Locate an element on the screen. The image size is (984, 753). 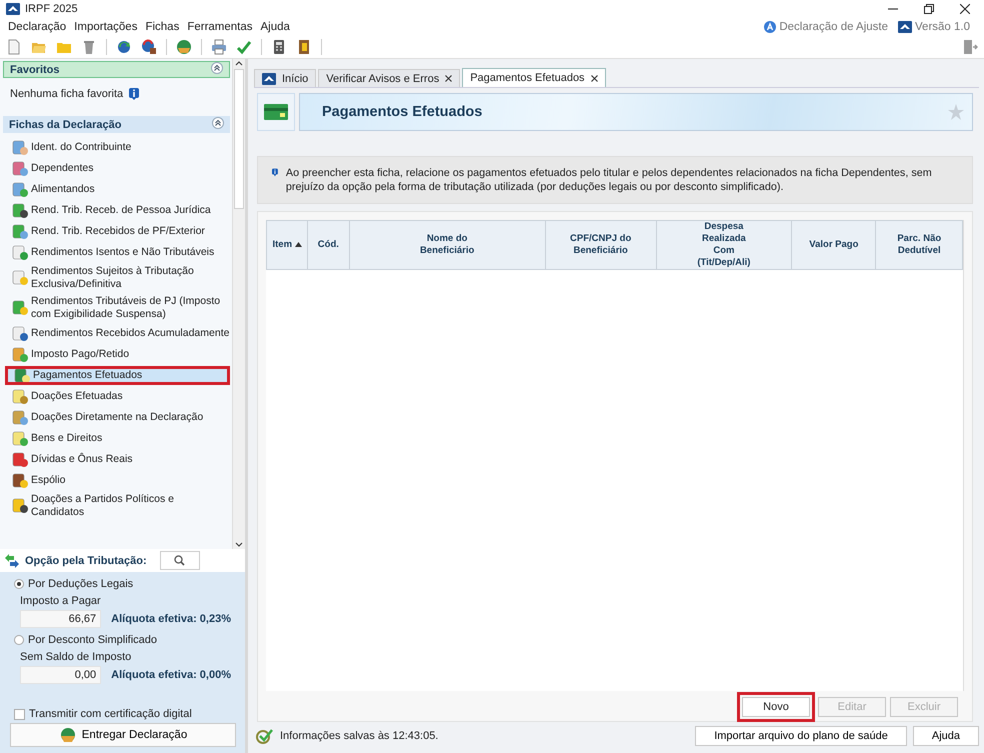
effective-rate: Alíquota efetiva: 0,00% is located at coordinates (171, 675).